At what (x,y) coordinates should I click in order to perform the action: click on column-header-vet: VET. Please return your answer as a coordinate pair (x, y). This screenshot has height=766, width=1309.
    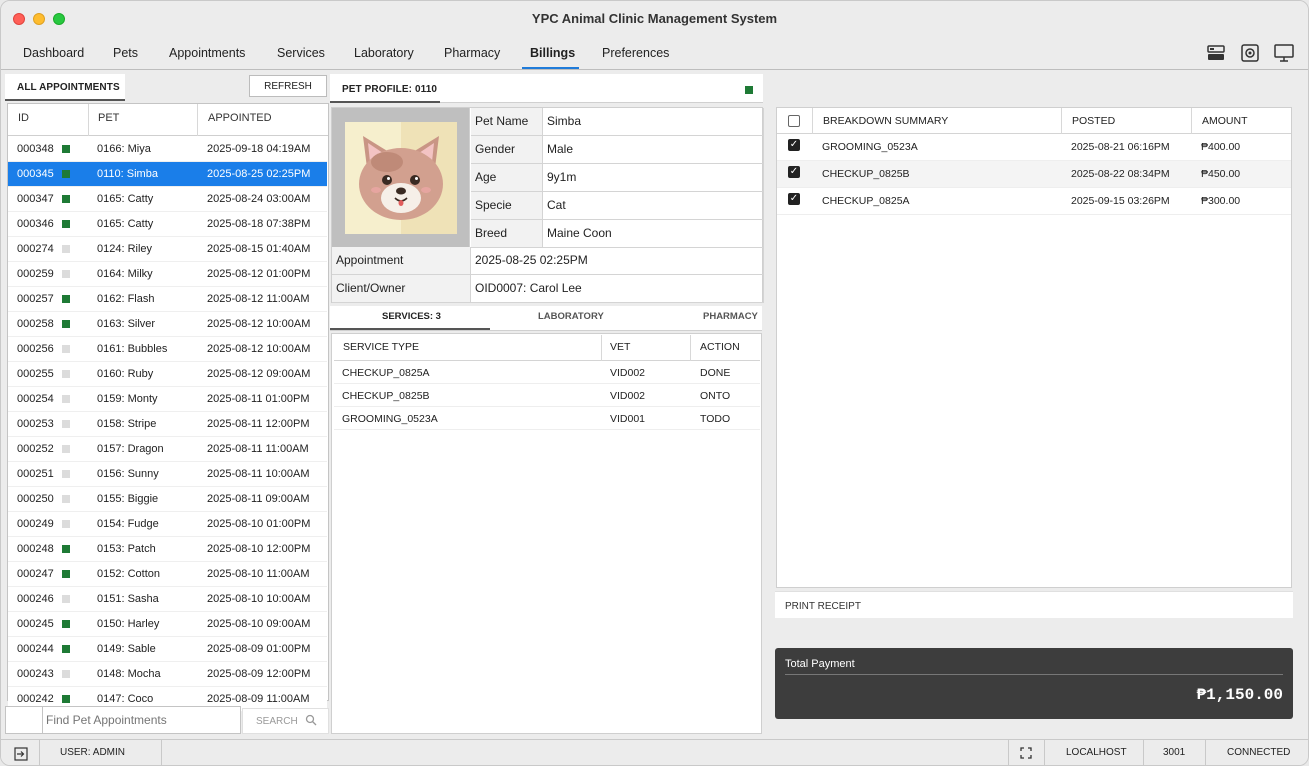
    Looking at the image, I should click on (620, 347).